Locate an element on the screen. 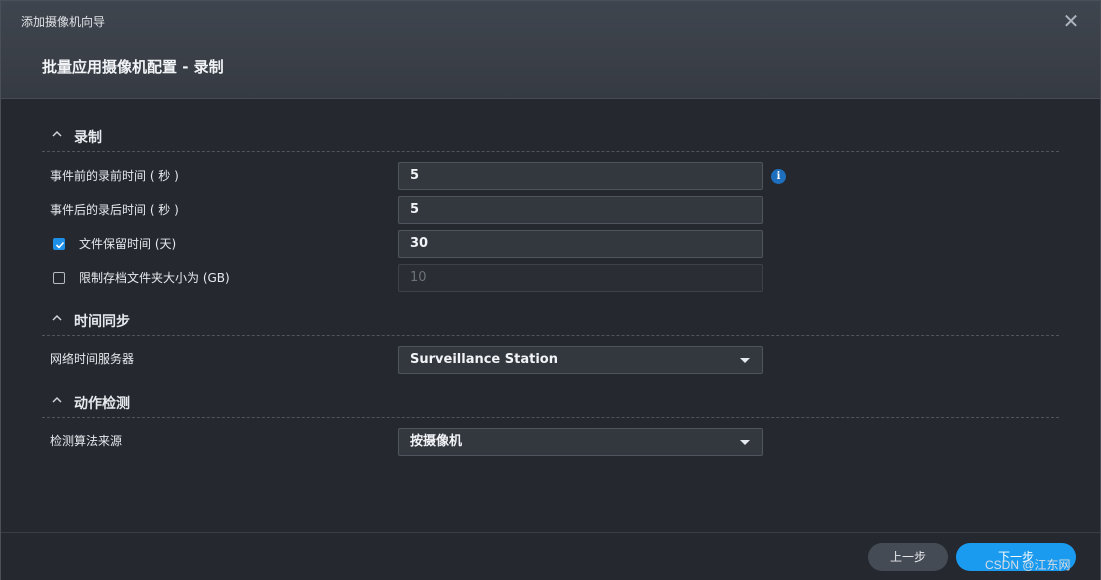 Image resolution: width=1101 pixels, height=580 pixels. retention-label: 文件保留时间 (天) is located at coordinates (128, 244).